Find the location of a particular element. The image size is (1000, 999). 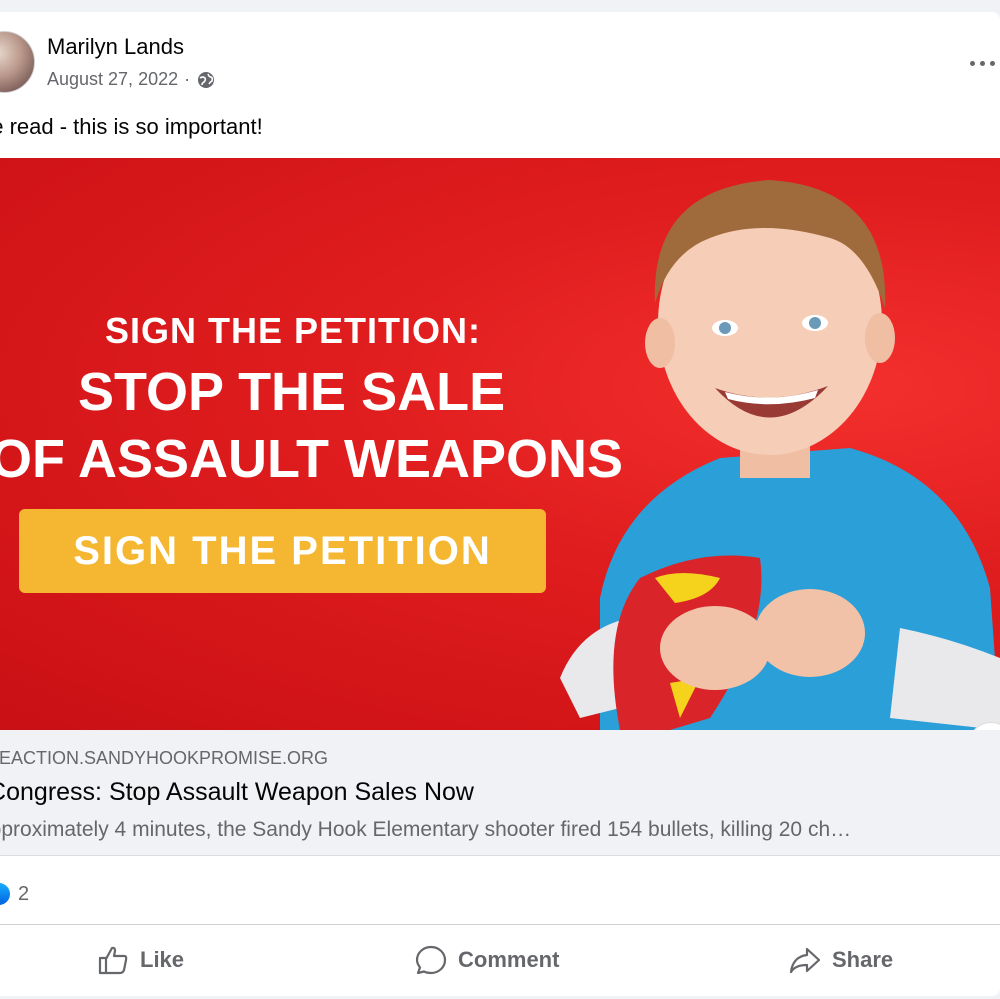

like-label: Like is located at coordinates (162, 959).